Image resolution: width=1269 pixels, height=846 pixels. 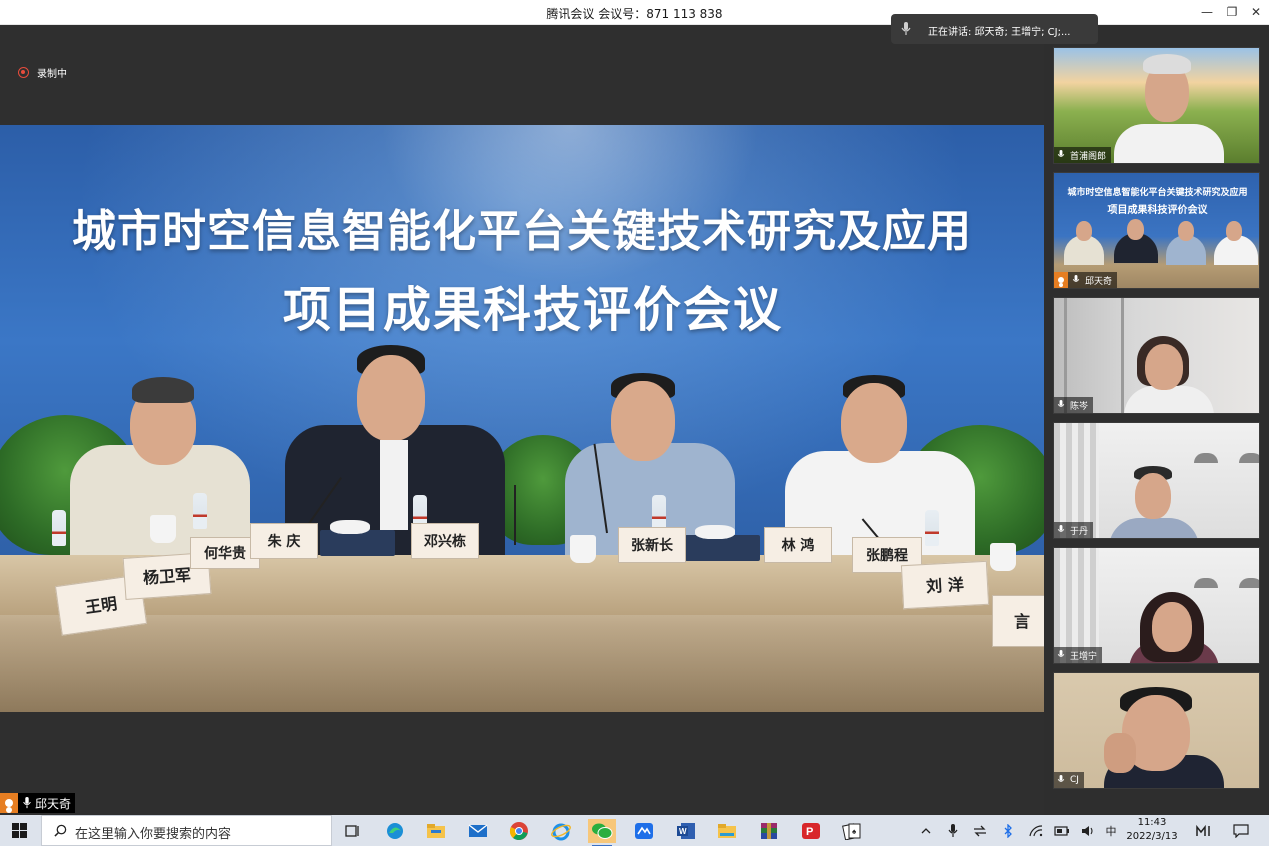 I want to click on participant-name: 陈岑, so click(x=1079, y=406).